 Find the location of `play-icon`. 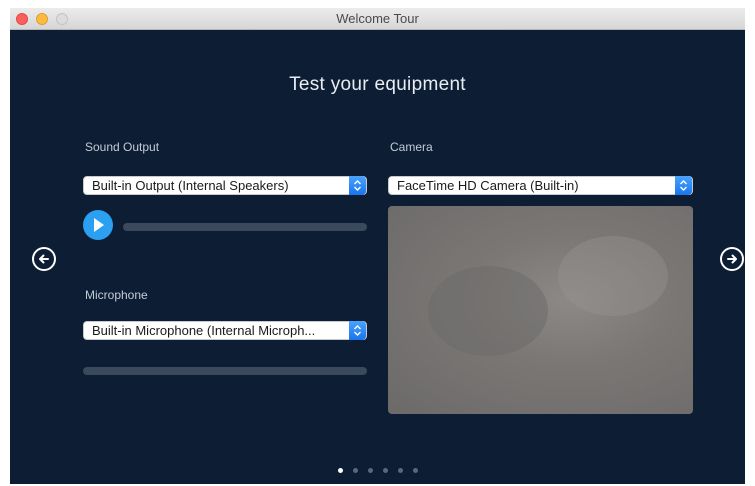

play-icon is located at coordinates (99, 225).